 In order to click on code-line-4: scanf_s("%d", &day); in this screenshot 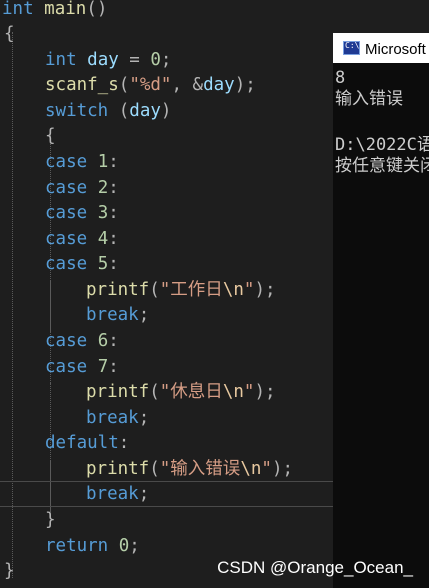, I will do `click(150, 86)`.